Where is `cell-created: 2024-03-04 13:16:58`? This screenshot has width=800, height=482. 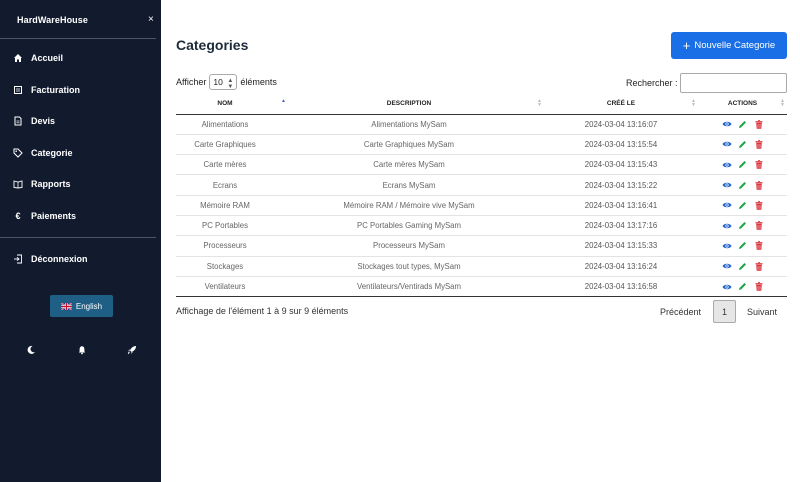 cell-created: 2024-03-04 13:16:58 is located at coordinates (621, 287).